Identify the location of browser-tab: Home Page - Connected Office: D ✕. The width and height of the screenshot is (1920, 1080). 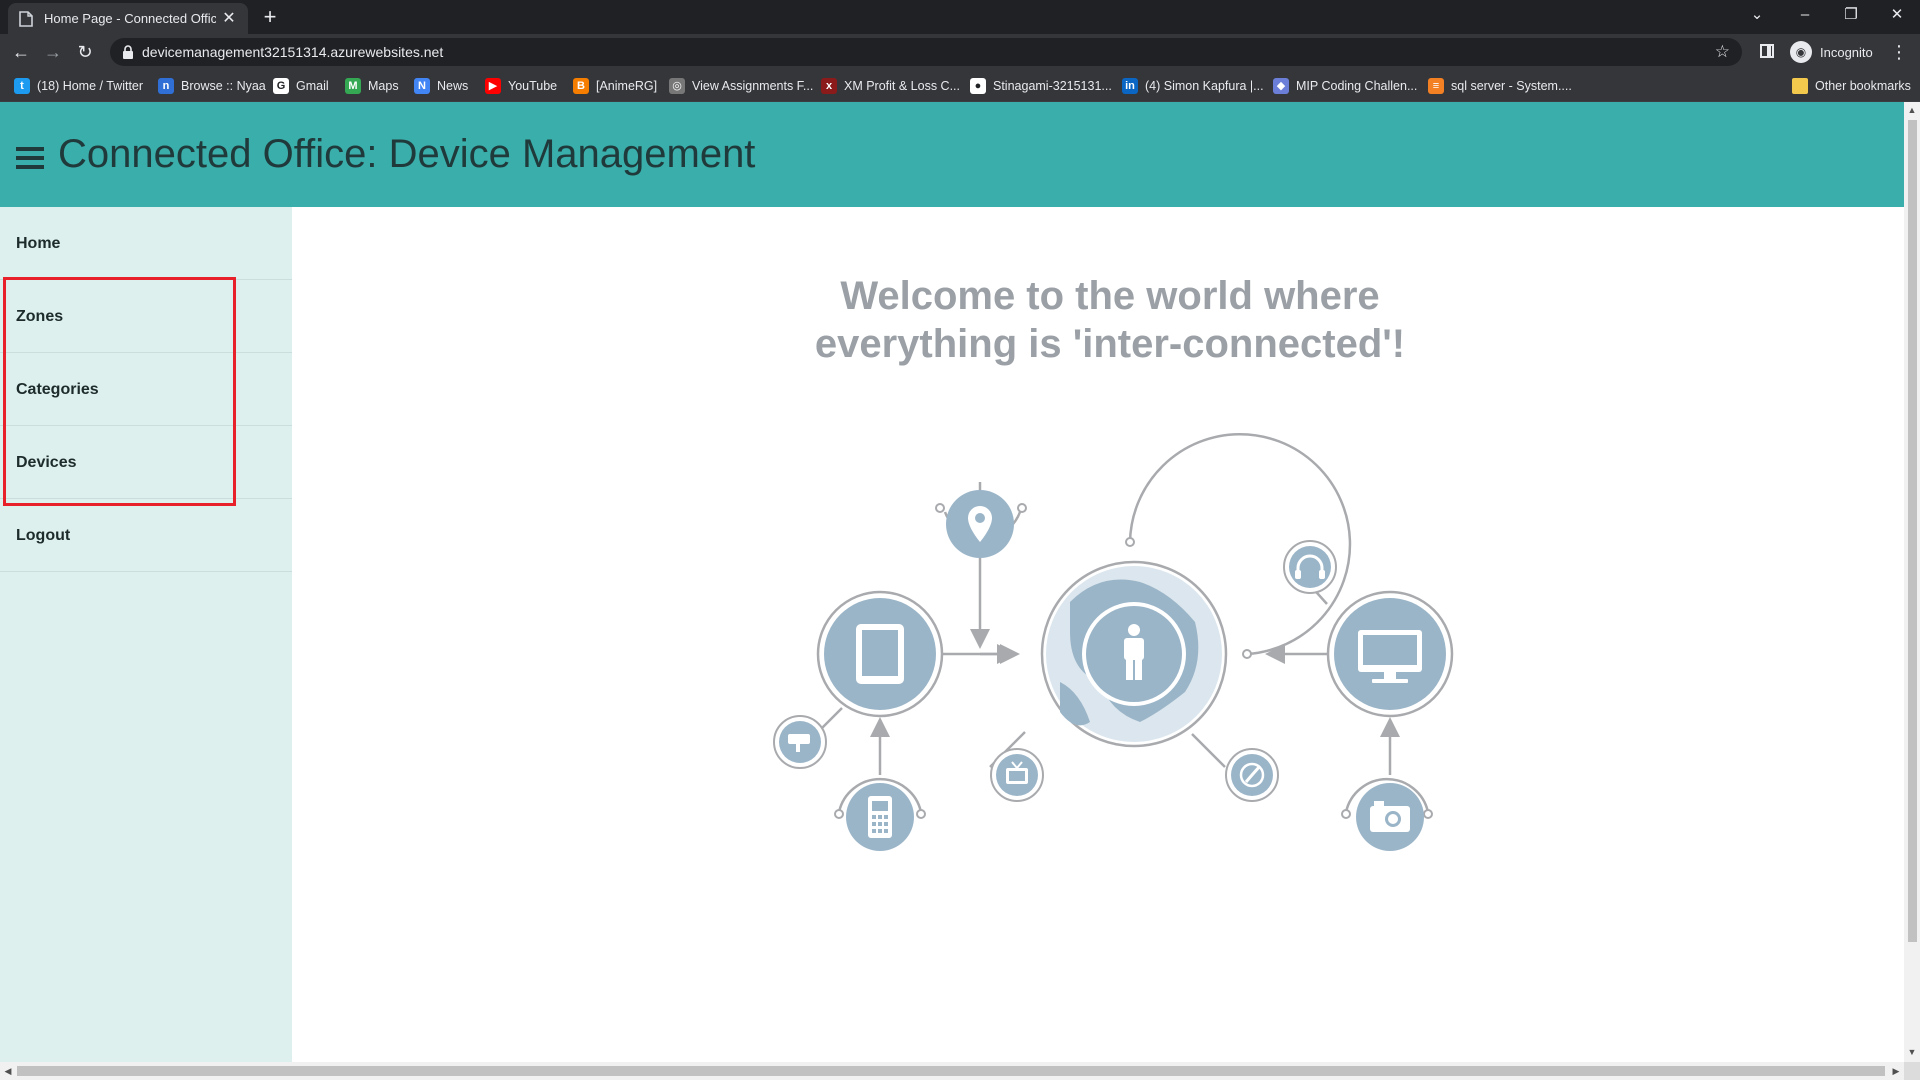
(128, 18).